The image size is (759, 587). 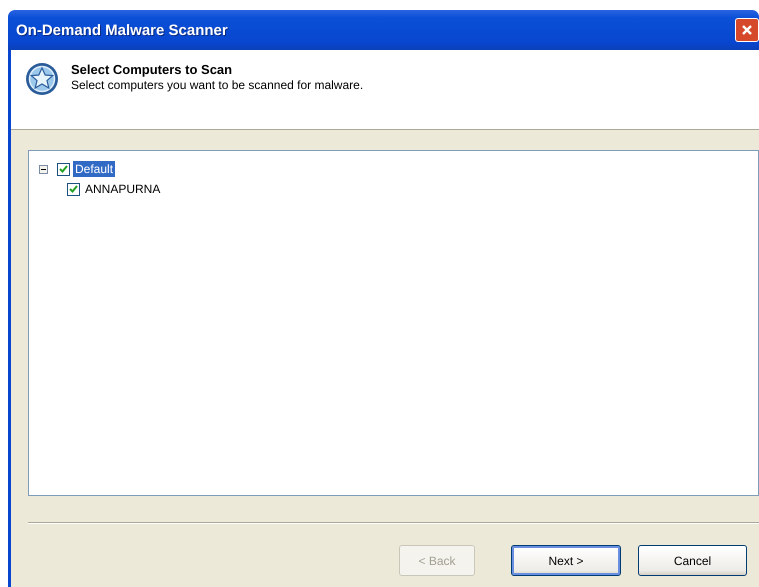 I want to click on step-description: Select computers you want to be scanned for malware., so click(x=217, y=85).